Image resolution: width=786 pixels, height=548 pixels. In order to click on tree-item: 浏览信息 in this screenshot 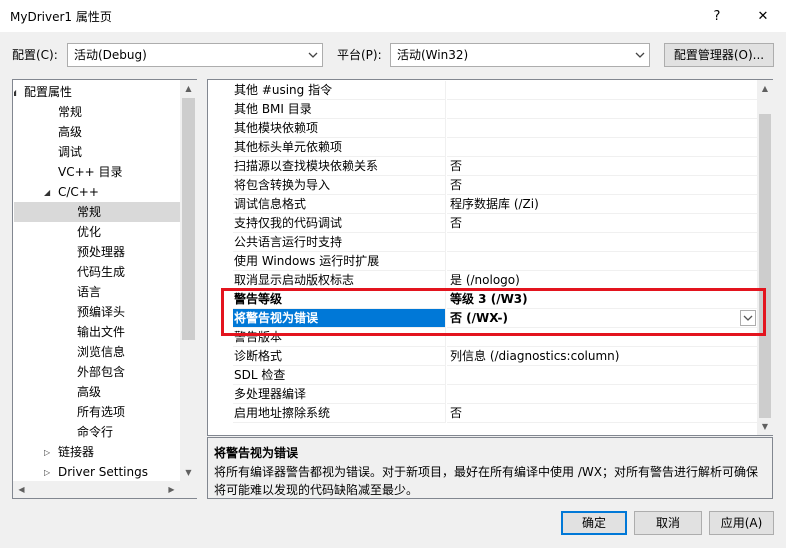, I will do `click(97, 352)`.